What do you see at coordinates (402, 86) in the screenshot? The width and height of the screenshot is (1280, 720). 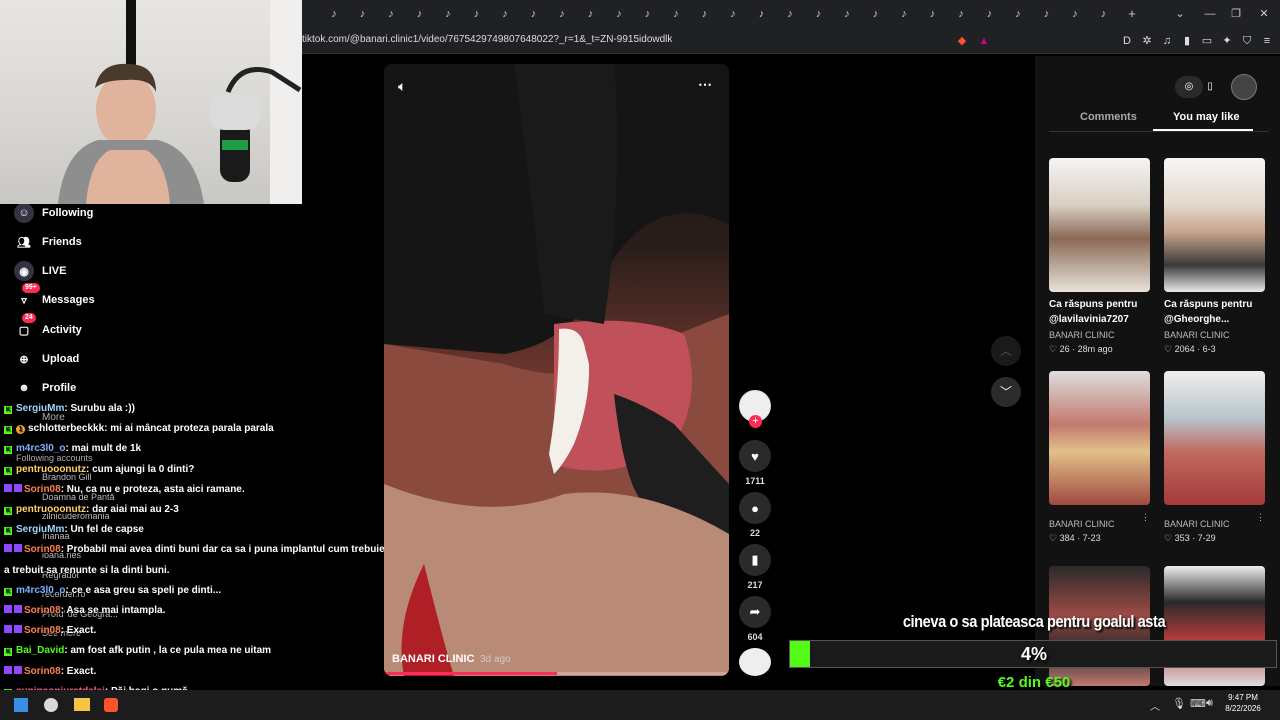 I see `volume-icon: 🔈︎` at bounding box center [402, 86].